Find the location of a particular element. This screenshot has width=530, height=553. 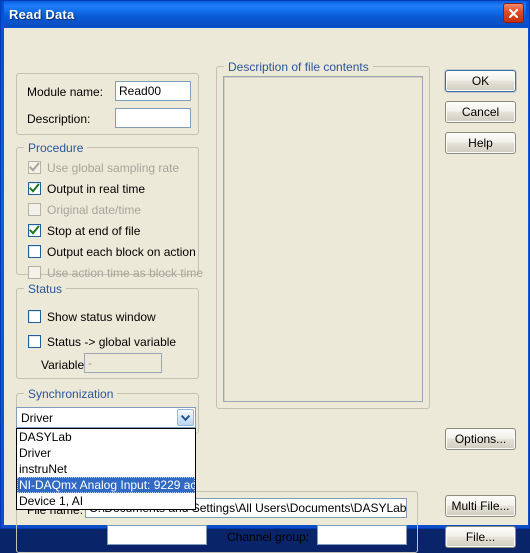

synchronization-dropdown-arrow is located at coordinates (185, 417).